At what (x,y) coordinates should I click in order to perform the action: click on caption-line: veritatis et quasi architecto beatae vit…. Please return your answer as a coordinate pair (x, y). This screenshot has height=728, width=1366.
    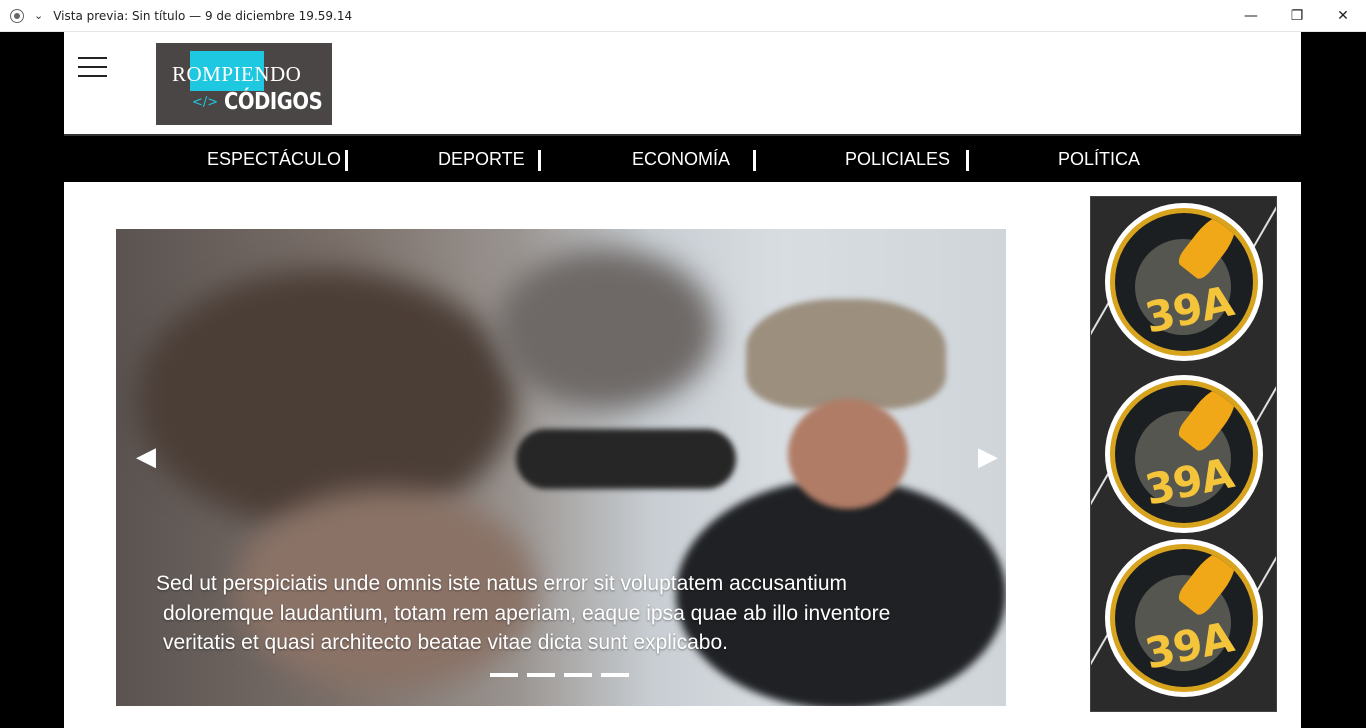
    Looking at the image, I should click on (445, 642).